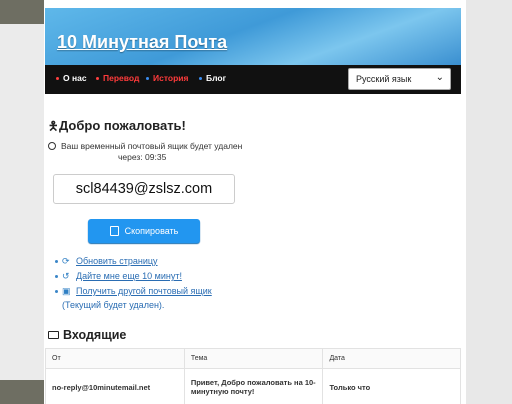 Image resolution: width=512 pixels, height=404 pixels. What do you see at coordinates (144, 291) in the screenshot?
I see `new-mailbox-link: Получить другой почтовый ящик` at bounding box center [144, 291].